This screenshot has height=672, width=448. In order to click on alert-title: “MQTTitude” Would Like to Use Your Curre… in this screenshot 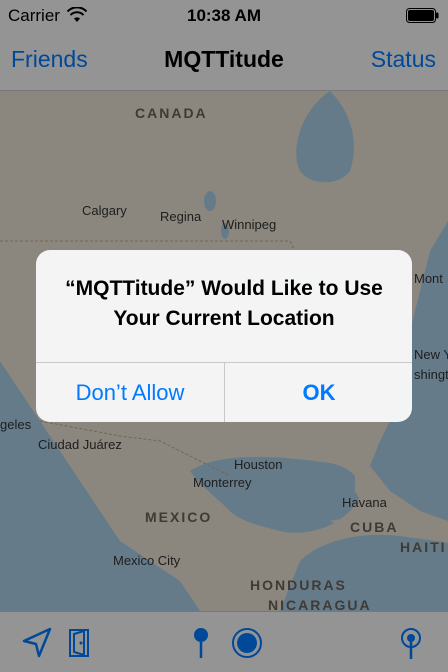, I will do `click(224, 303)`.